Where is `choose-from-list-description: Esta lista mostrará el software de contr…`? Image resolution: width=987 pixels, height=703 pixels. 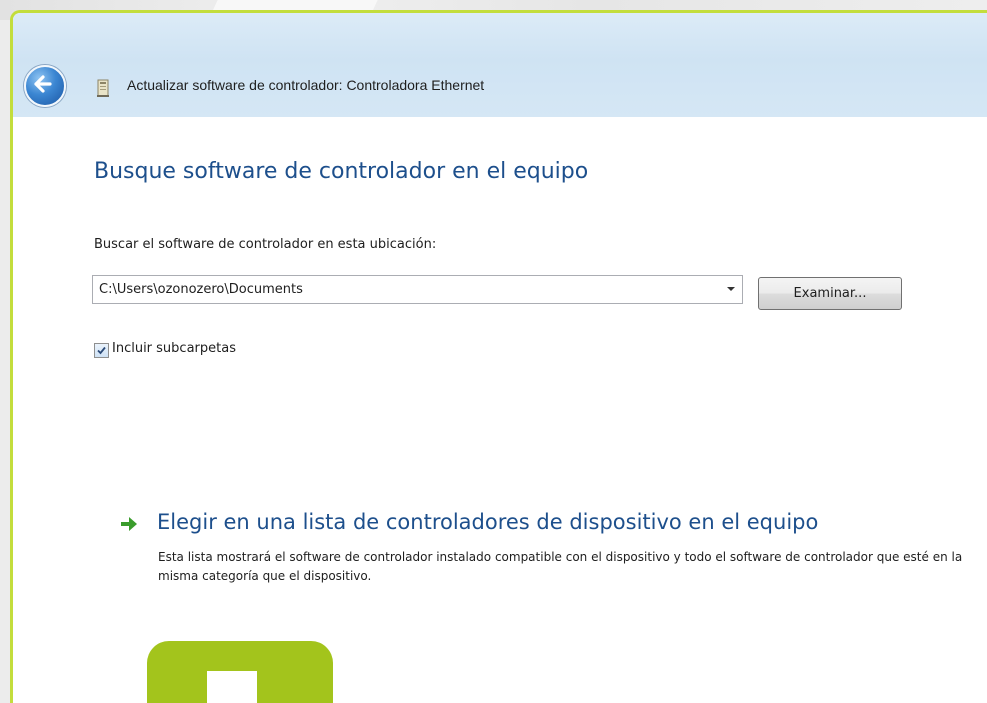
choose-from-list-description: Esta lista mostrará el software de contr… is located at coordinates (560, 566).